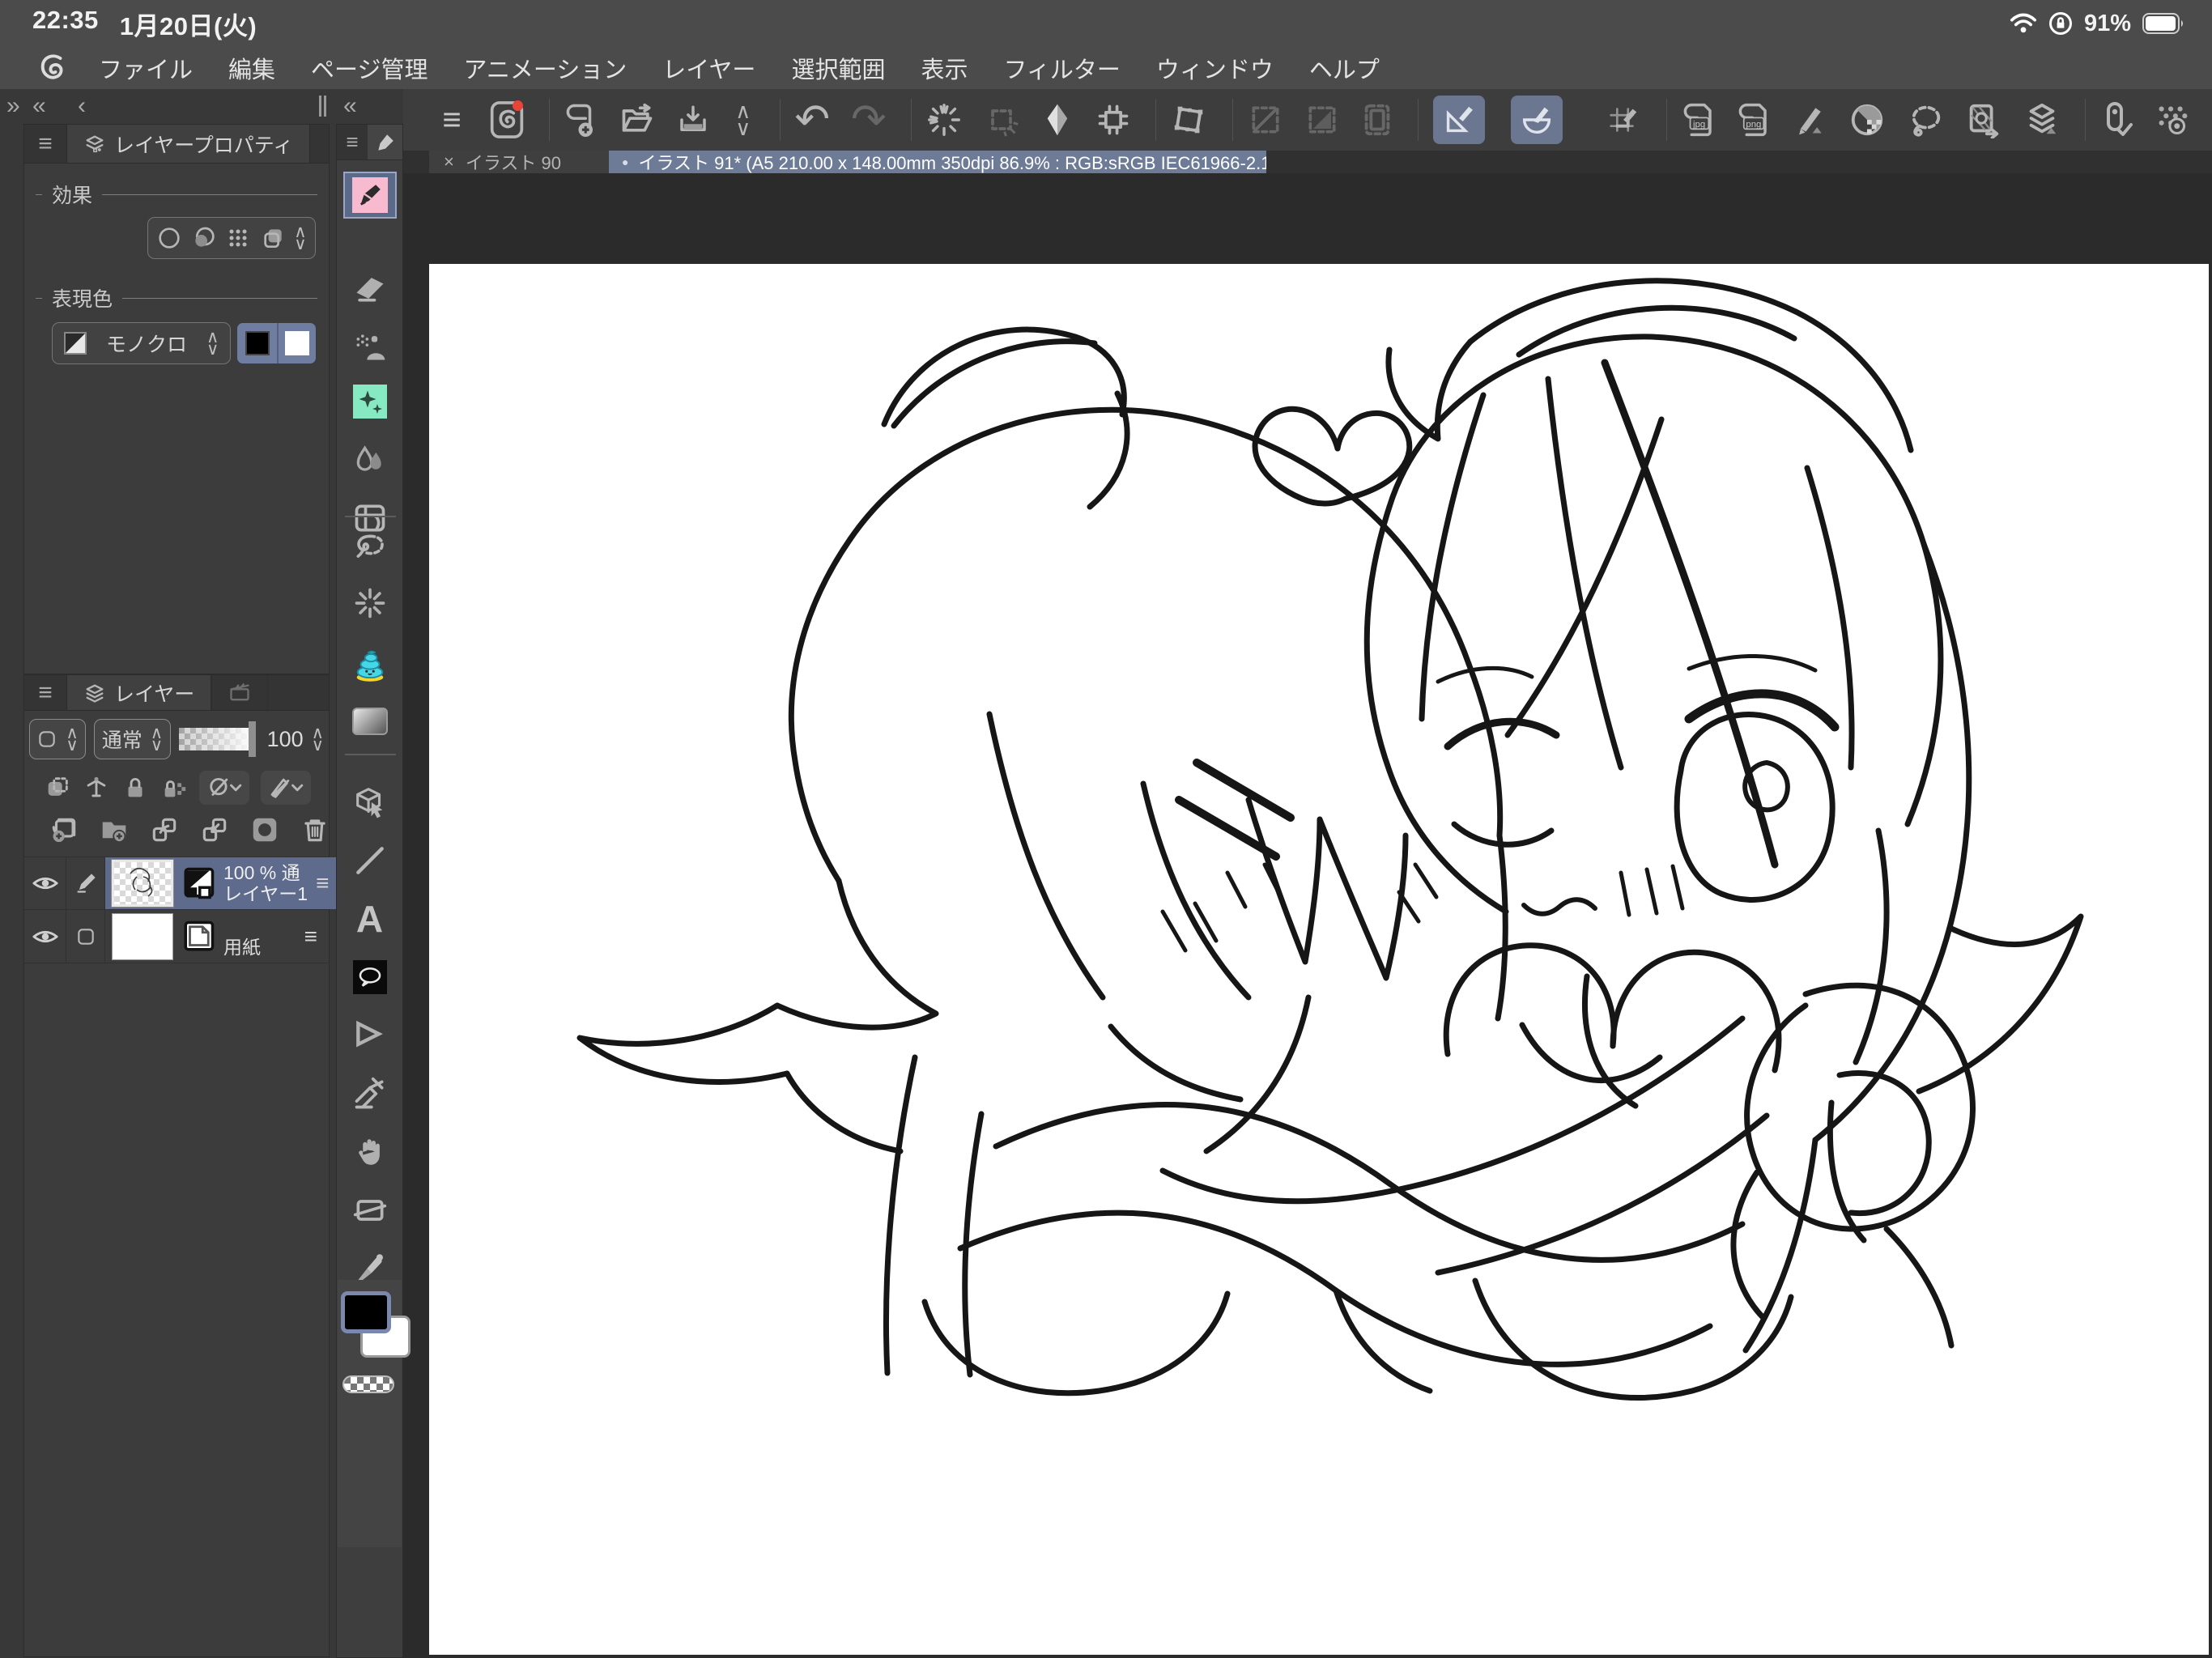  Describe the element at coordinates (368, 1384) in the screenshot. I see `transparent-color-pill` at that location.